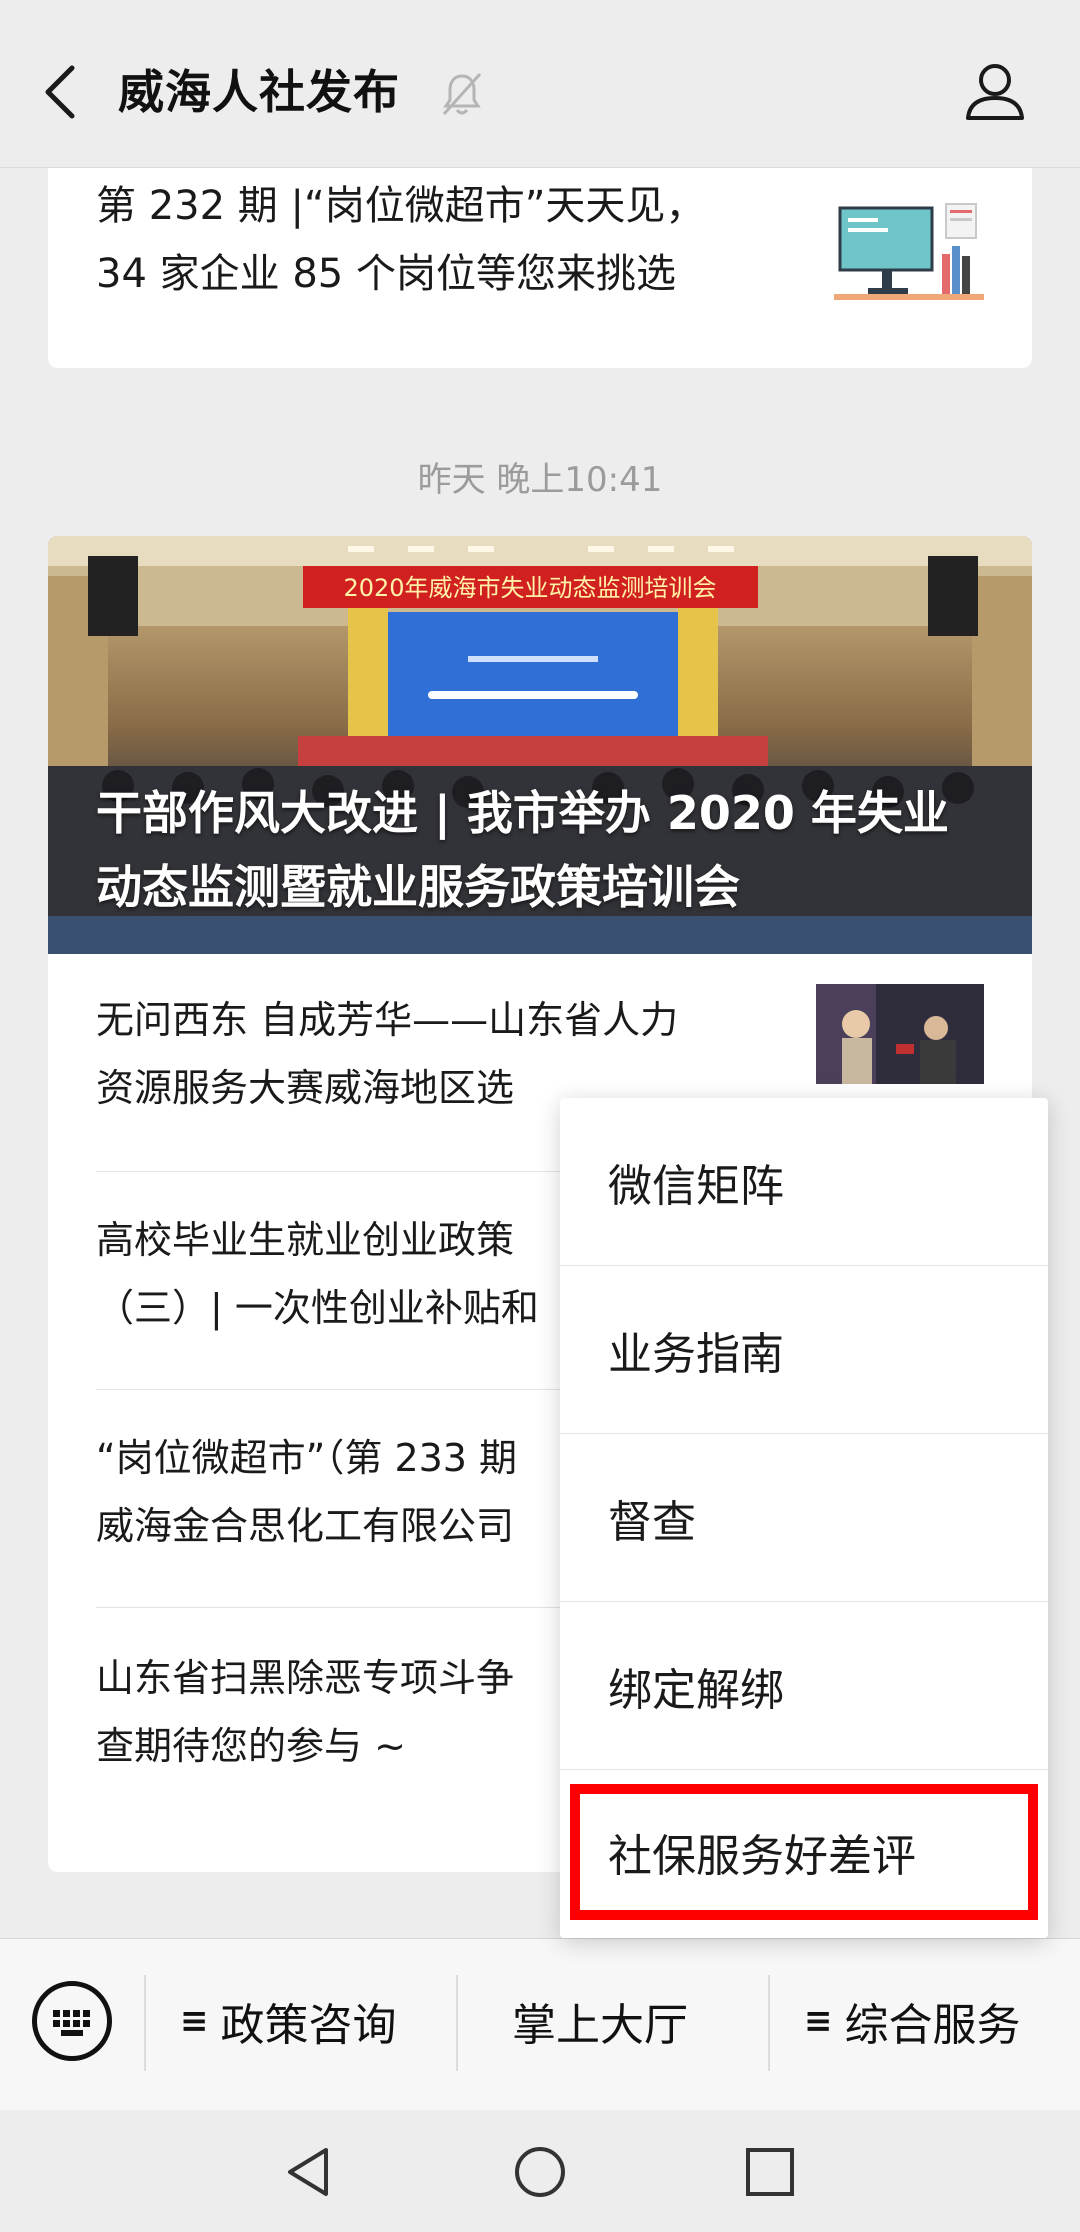  What do you see at coordinates (995, 91) in the screenshot?
I see `profile-icon` at bounding box center [995, 91].